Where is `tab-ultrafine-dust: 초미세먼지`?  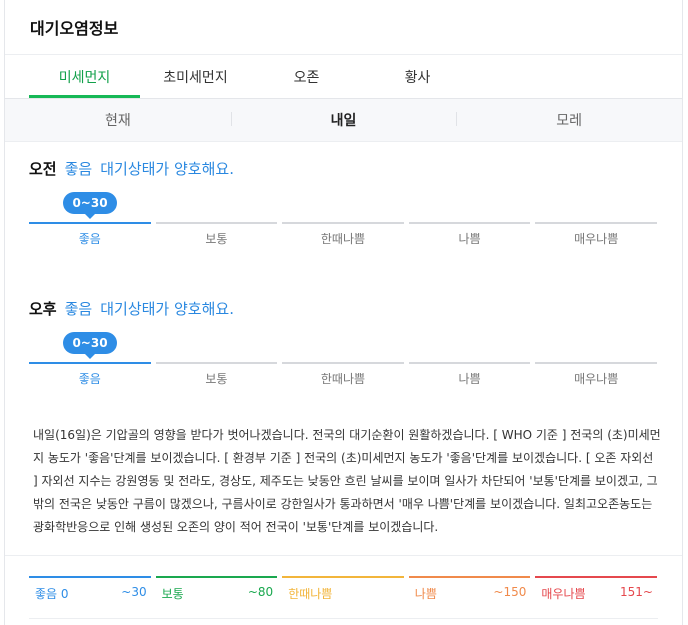
tab-ultrafine-dust: 초미세먼지 is located at coordinates (195, 76).